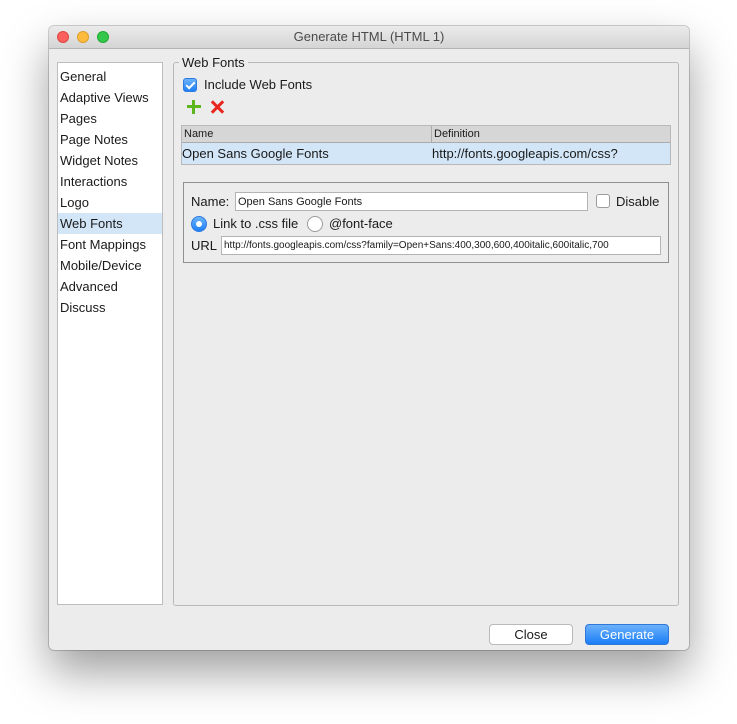 Image resolution: width=737 pixels, height=724 pixels. Describe the element at coordinates (194, 107) in the screenshot. I see `plus-icon` at that location.